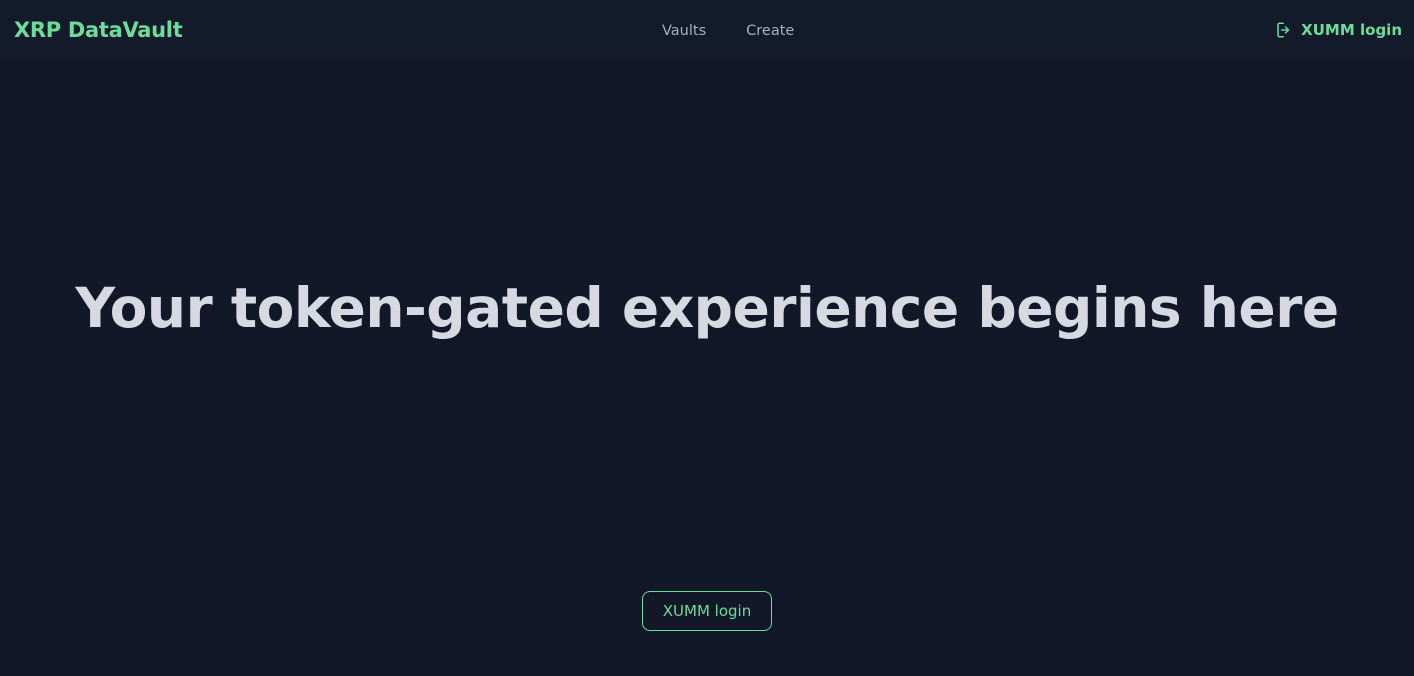 The height and width of the screenshot is (676, 1414). I want to click on brand-logo-text: XRP DataVault, so click(98, 30).